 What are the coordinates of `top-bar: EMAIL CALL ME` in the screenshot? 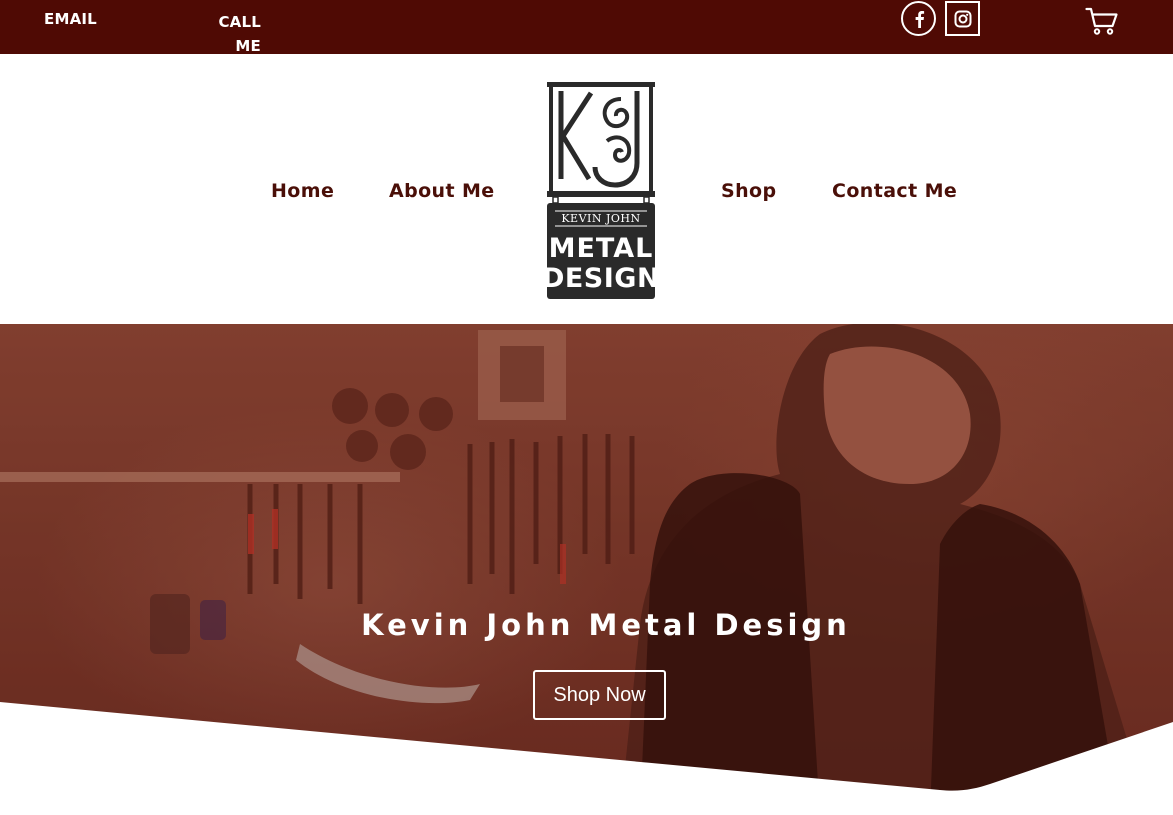 It's located at (586, 27).